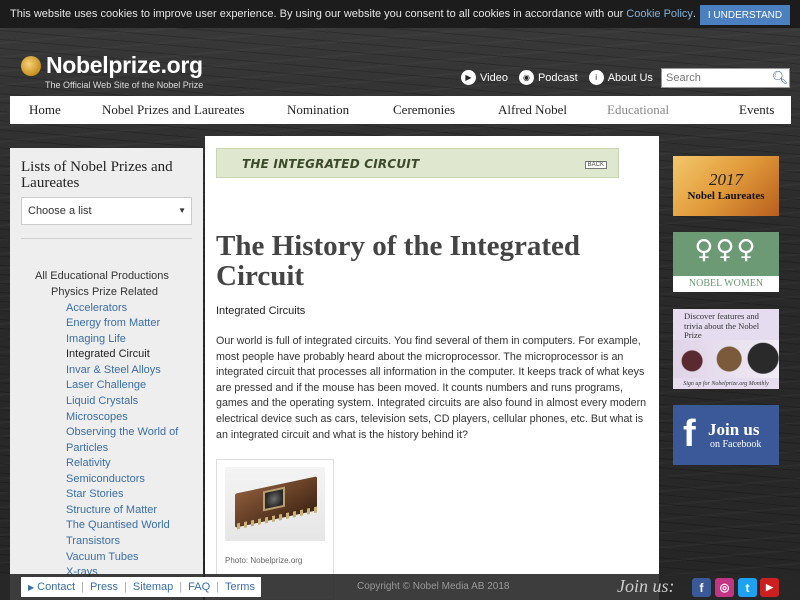 This screenshot has width=800, height=600. Describe the element at coordinates (97, 417) in the screenshot. I see `sidebar-item-microscopes: Microscopes` at that location.